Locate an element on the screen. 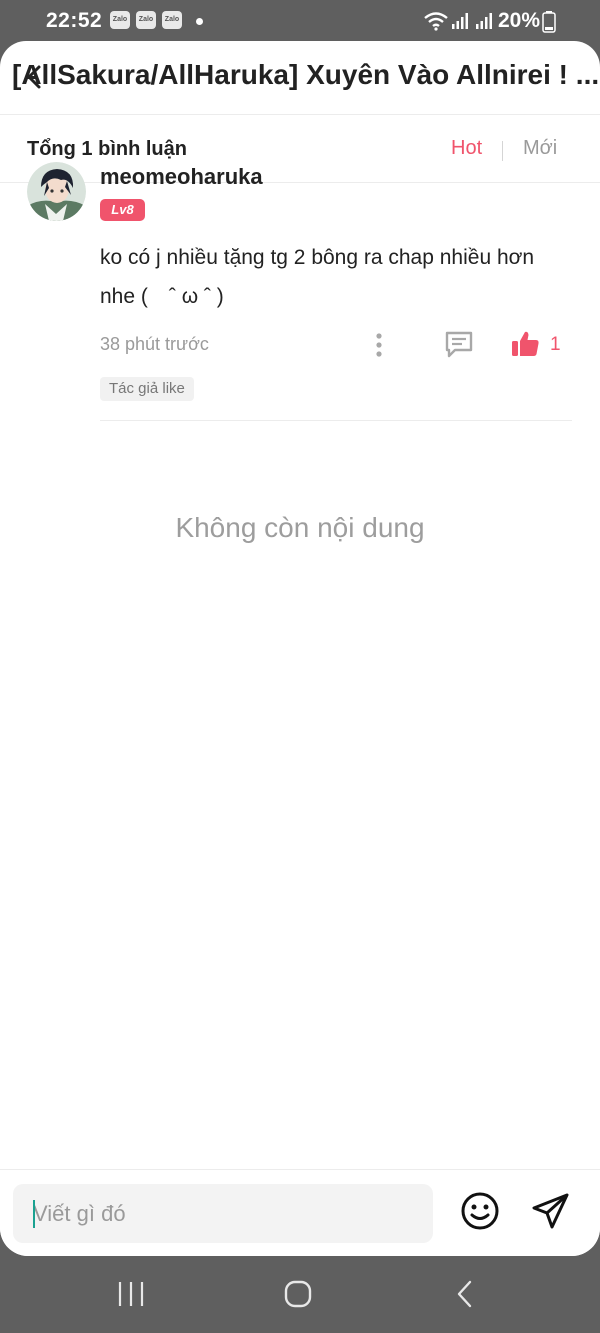 The image size is (600, 1333). like-button: 1 is located at coordinates (540, 344).